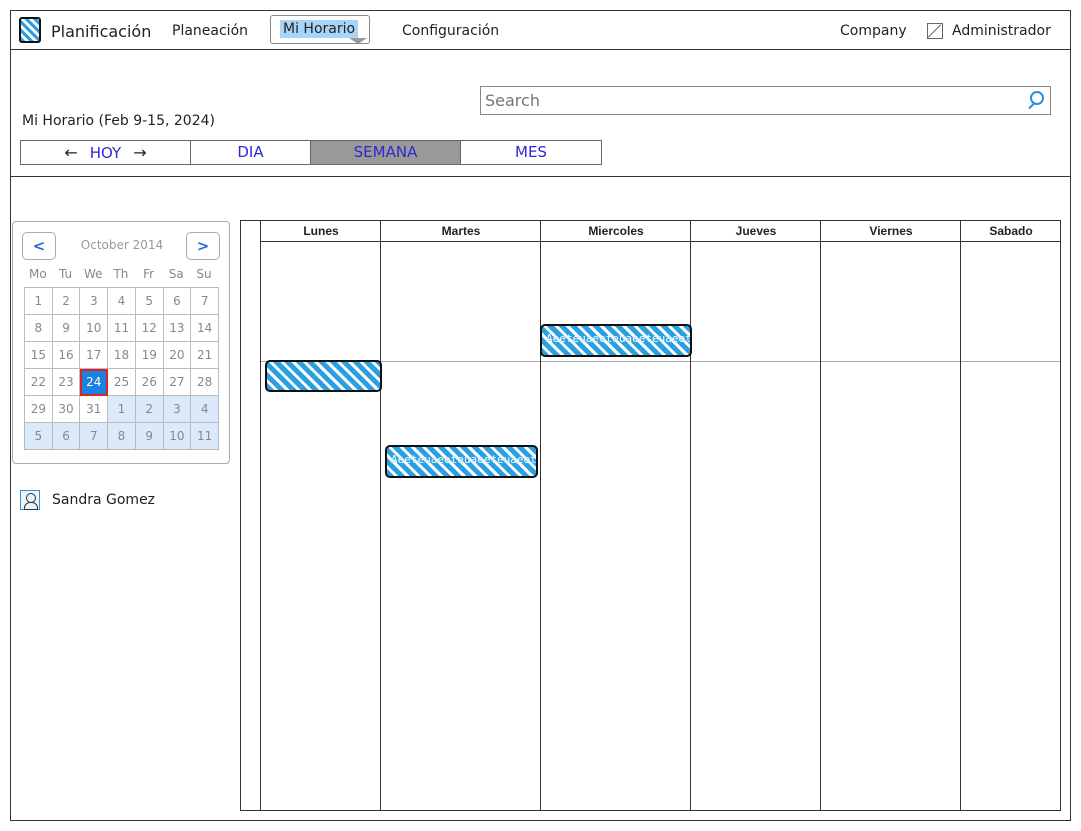 Image resolution: width=1081 pixels, height=831 pixels. What do you see at coordinates (94, 355) in the screenshot?
I see `calendar-day: 17` at bounding box center [94, 355].